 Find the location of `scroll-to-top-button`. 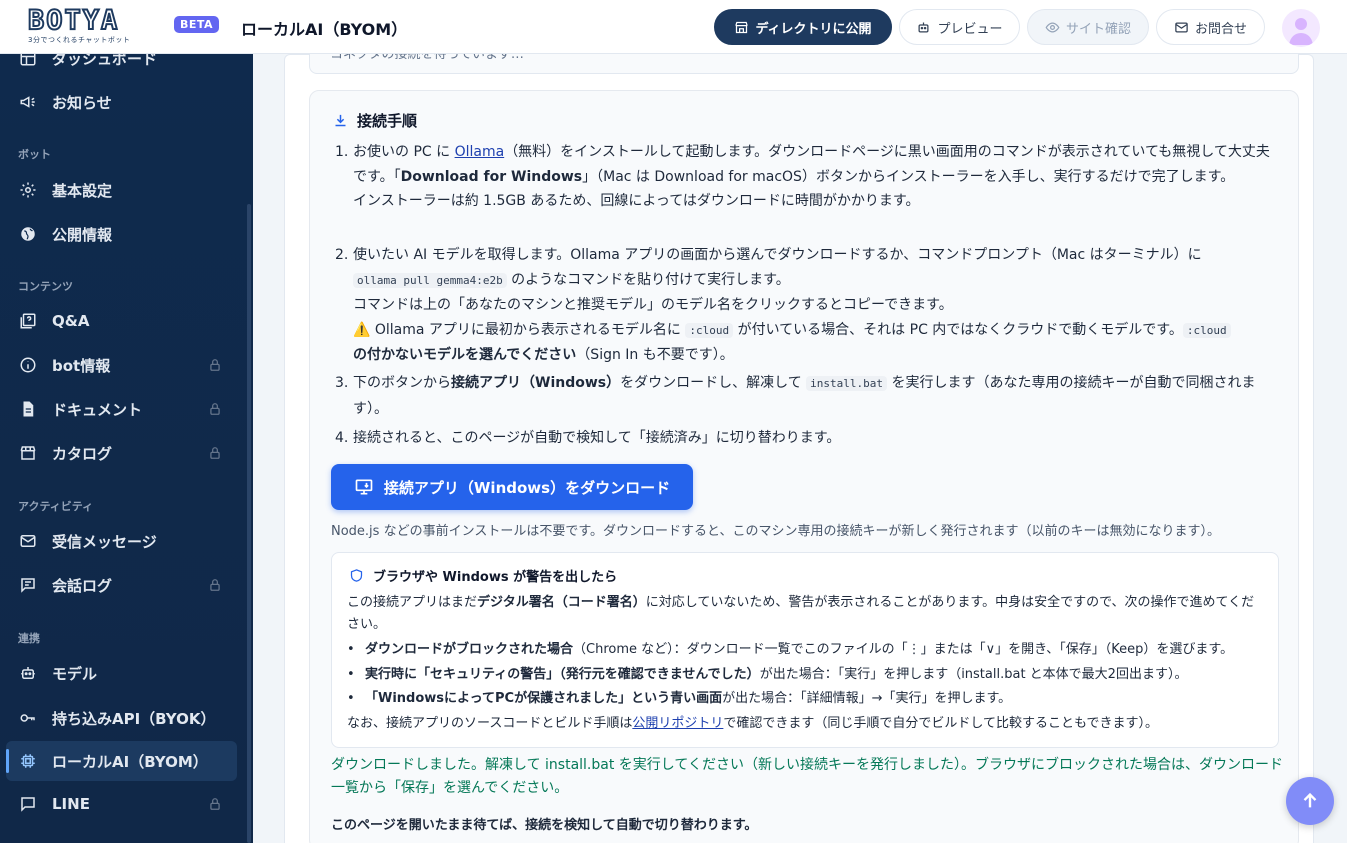

scroll-to-top-button is located at coordinates (1310, 801).